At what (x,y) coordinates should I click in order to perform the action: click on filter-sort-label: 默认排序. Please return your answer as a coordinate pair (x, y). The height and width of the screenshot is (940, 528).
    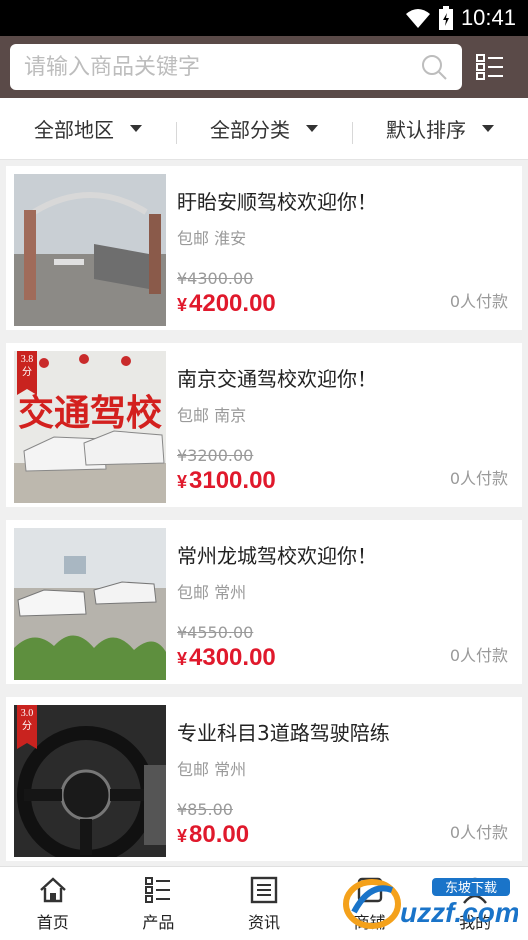
    Looking at the image, I should click on (426, 130).